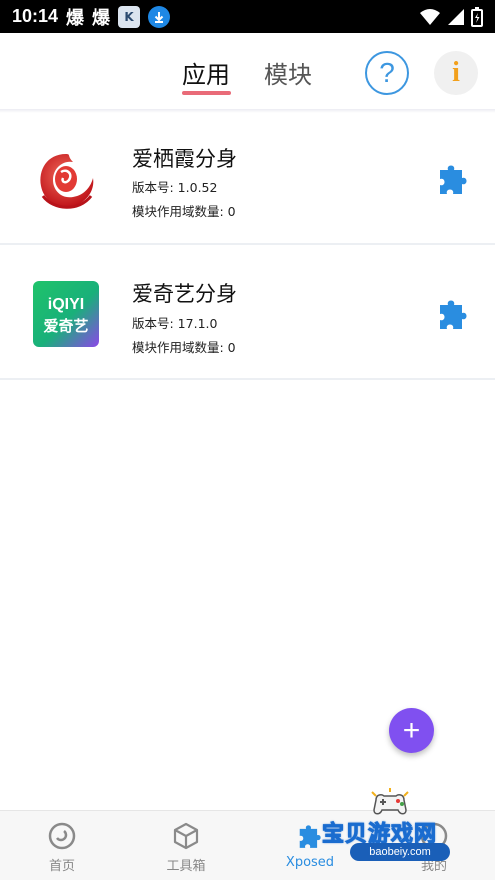 This screenshot has height=880, width=495. Describe the element at coordinates (288, 72) in the screenshot. I see `tab-modules: 模块` at that location.